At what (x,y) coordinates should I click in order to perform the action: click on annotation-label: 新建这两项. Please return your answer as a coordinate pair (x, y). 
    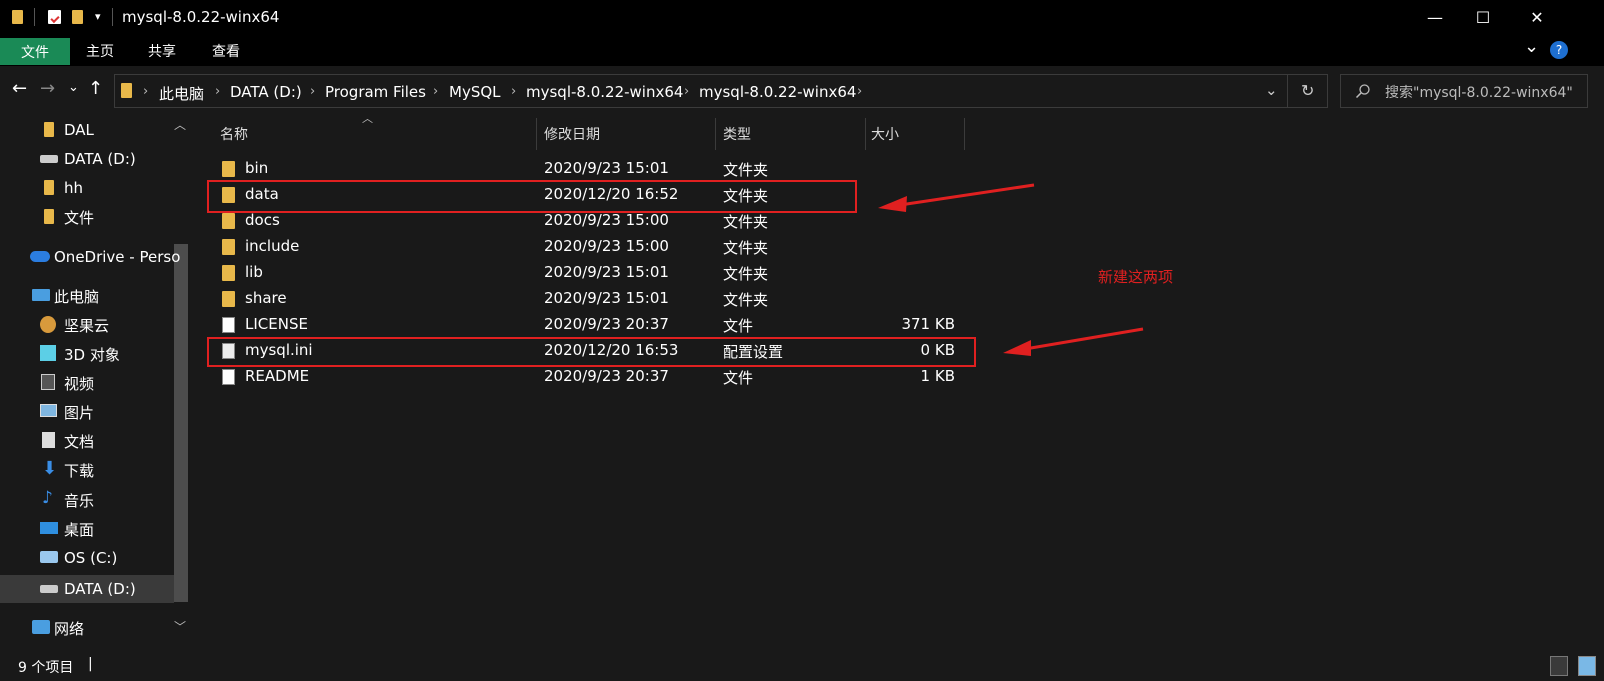
    Looking at the image, I should click on (1136, 277).